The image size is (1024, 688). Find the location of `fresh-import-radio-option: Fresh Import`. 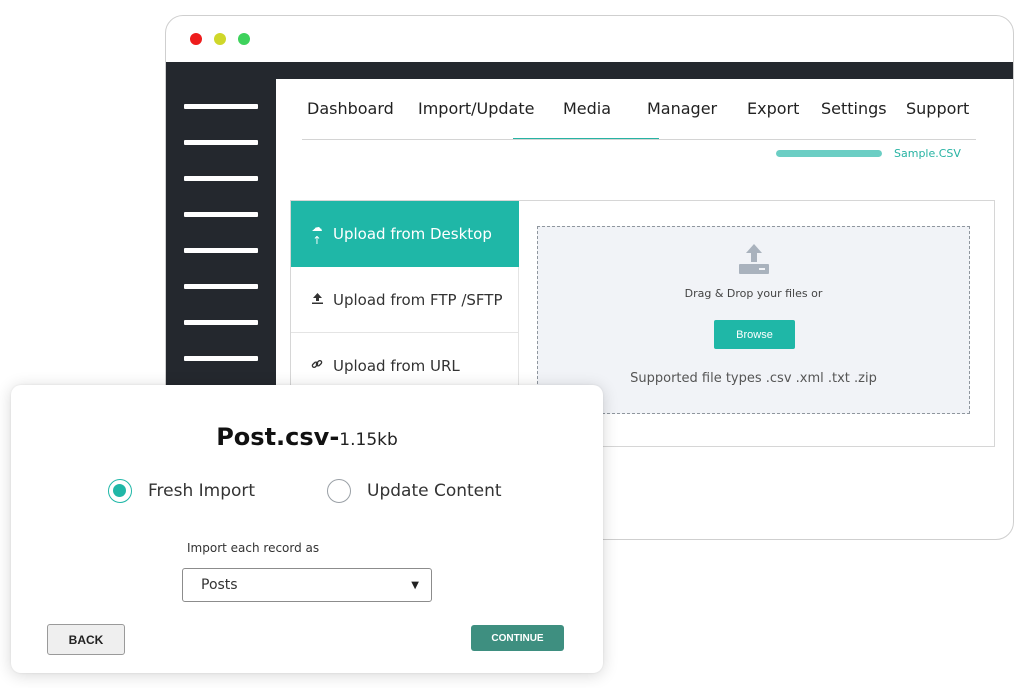

fresh-import-radio-option: Fresh Import is located at coordinates (181, 491).